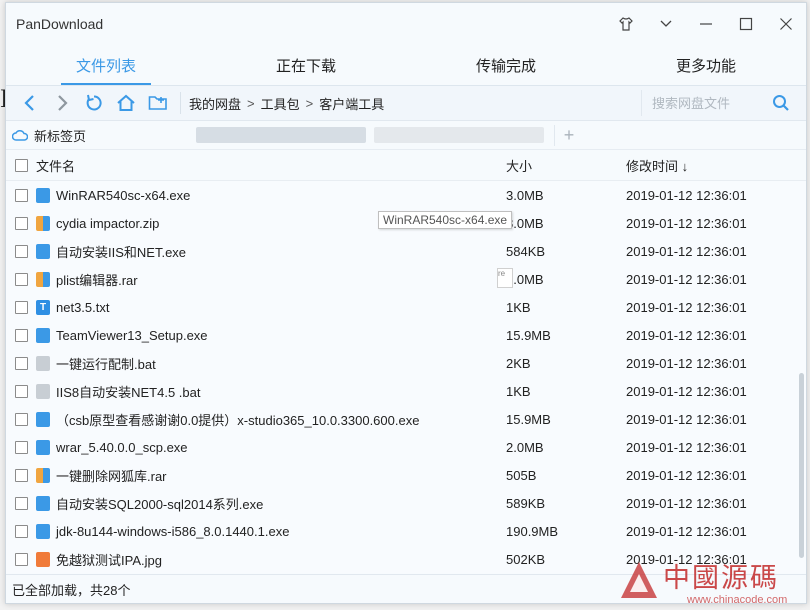  What do you see at coordinates (786, 24) in the screenshot?
I see `close-button` at bounding box center [786, 24].